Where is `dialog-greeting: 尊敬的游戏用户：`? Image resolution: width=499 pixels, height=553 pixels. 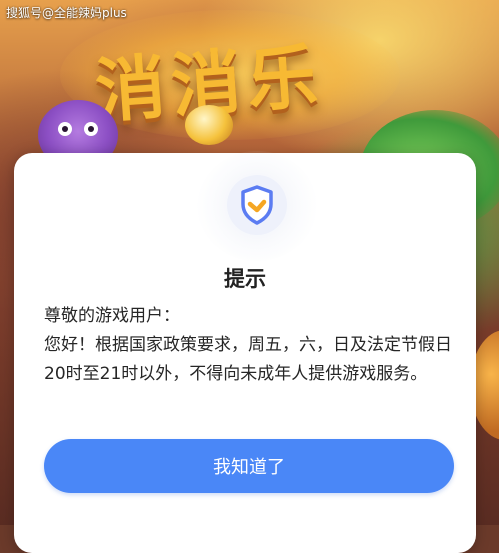 dialog-greeting: 尊敬的游戏用户： is located at coordinates (112, 316).